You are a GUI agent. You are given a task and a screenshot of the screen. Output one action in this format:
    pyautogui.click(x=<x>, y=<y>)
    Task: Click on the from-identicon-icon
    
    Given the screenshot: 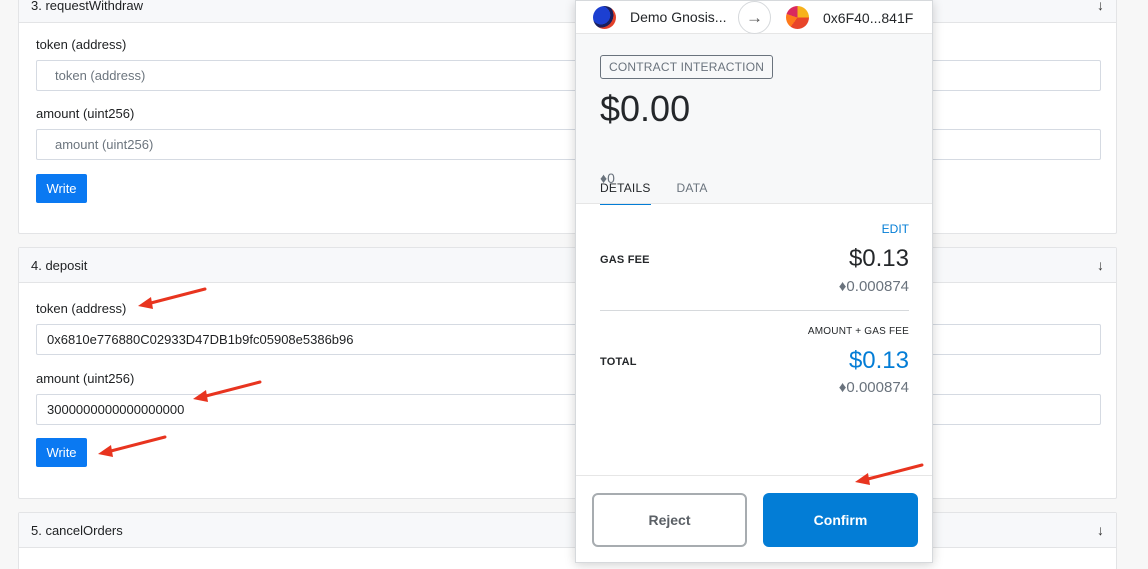 What is the action you would take?
    pyautogui.click(x=604, y=17)
    